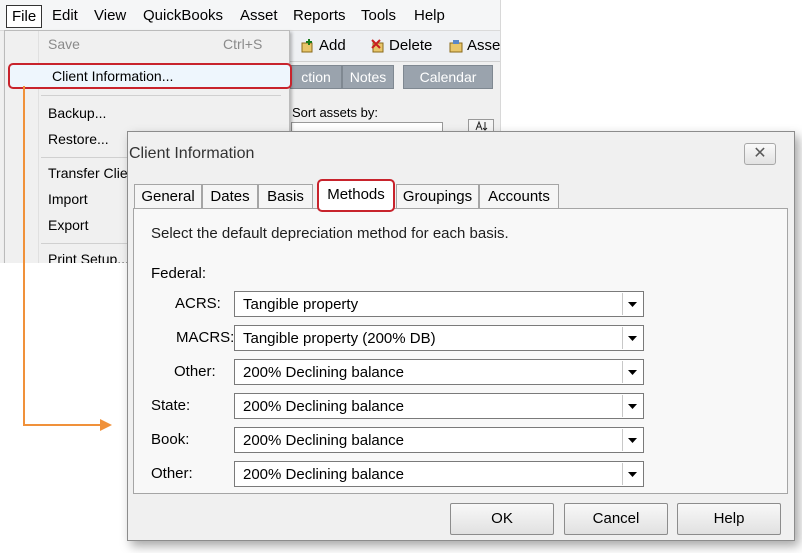 Image resolution: width=802 pixels, height=553 pixels. I want to click on dialog-title: Client Information, so click(192, 153).